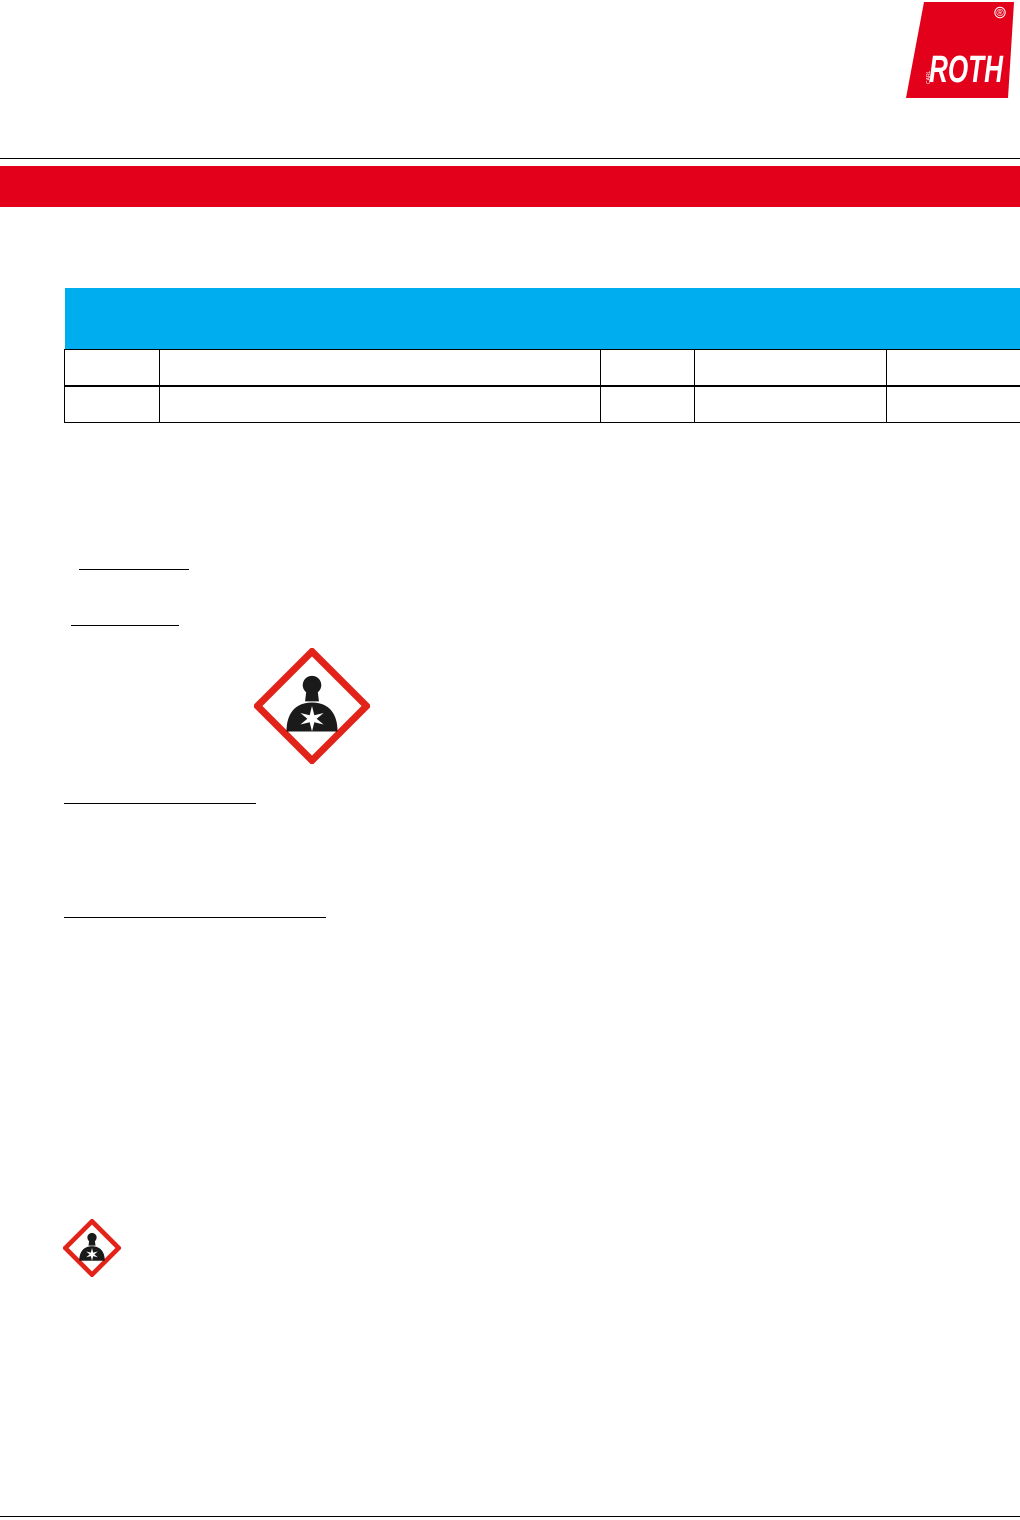 Image resolution: width=1020 pixels, height=1520 pixels. What do you see at coordinates (966, 70) in the screenshot?
I see `logo-brand: ROTH` at bounding box center [966, 70].